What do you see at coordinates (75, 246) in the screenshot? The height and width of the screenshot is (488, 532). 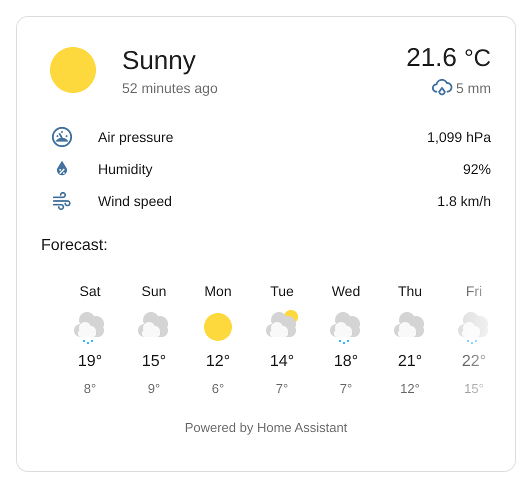 I see `forecast-title: Forecast:` at bounding box center [75, 246].